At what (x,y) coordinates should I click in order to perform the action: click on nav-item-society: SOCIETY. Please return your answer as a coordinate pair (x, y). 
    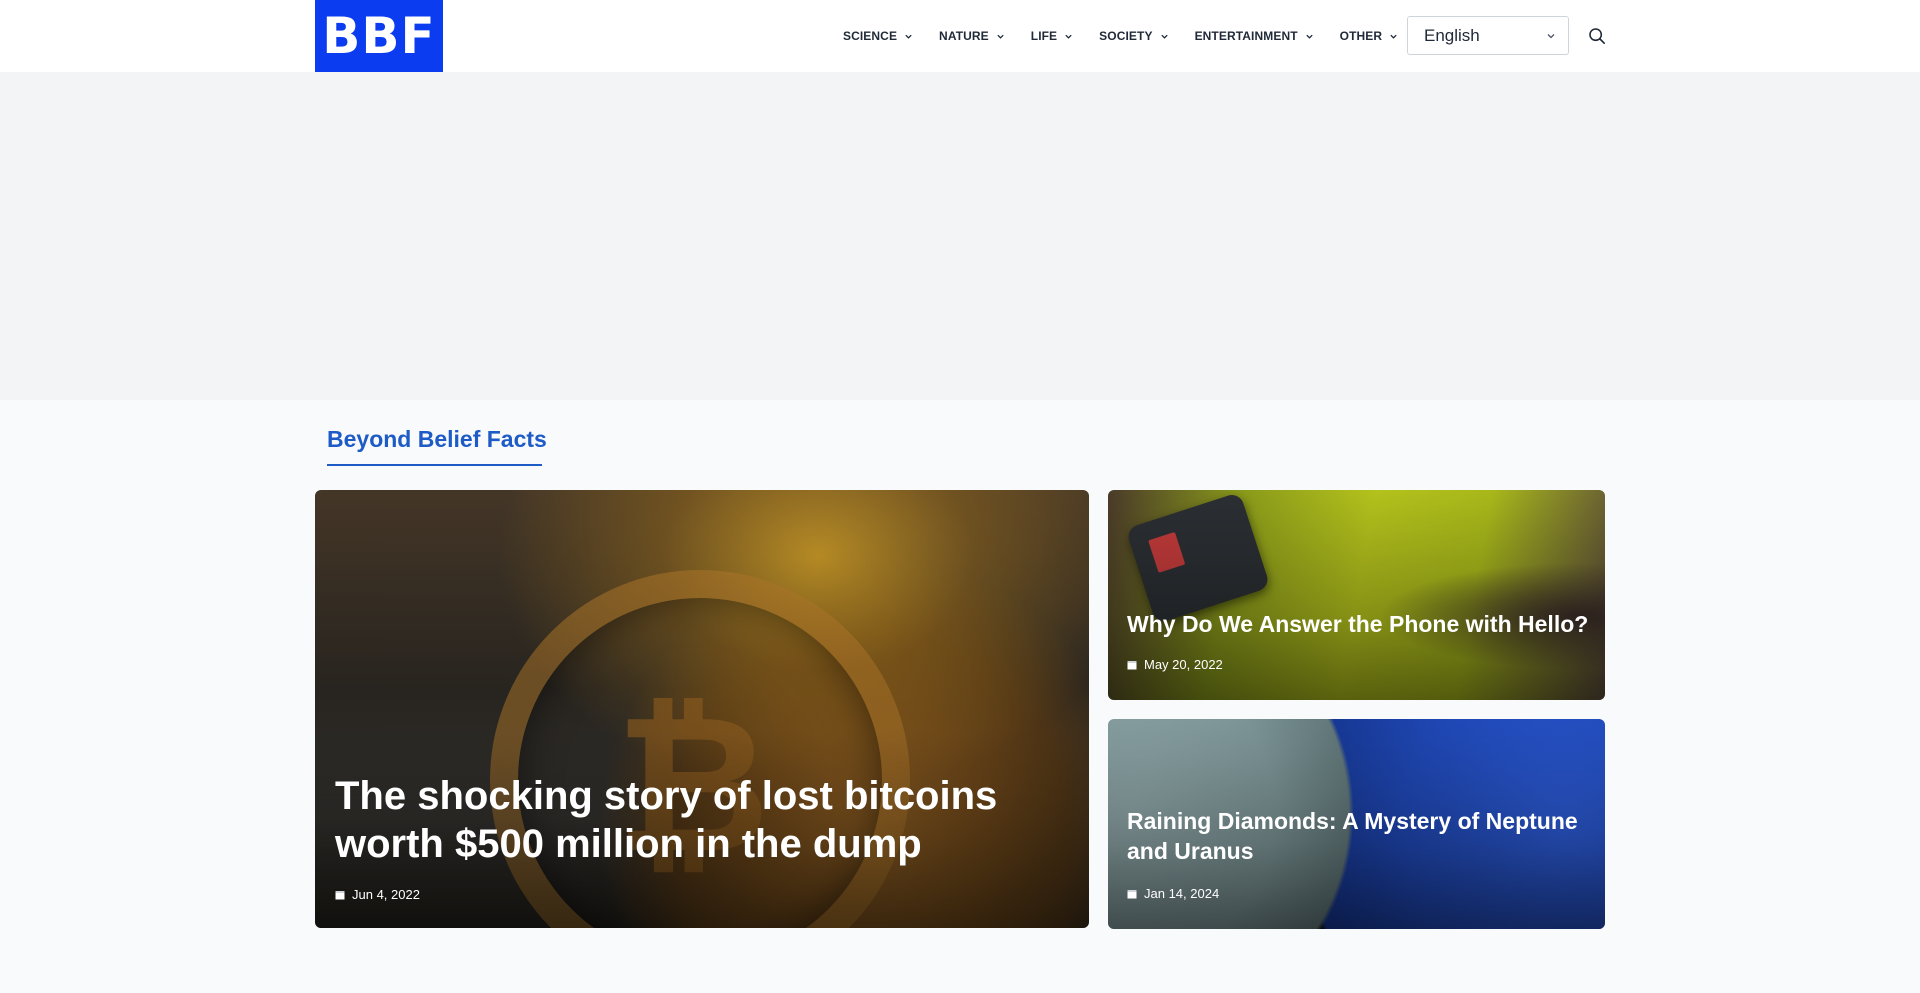
    Looking at the image, I should click on (1133, 36).